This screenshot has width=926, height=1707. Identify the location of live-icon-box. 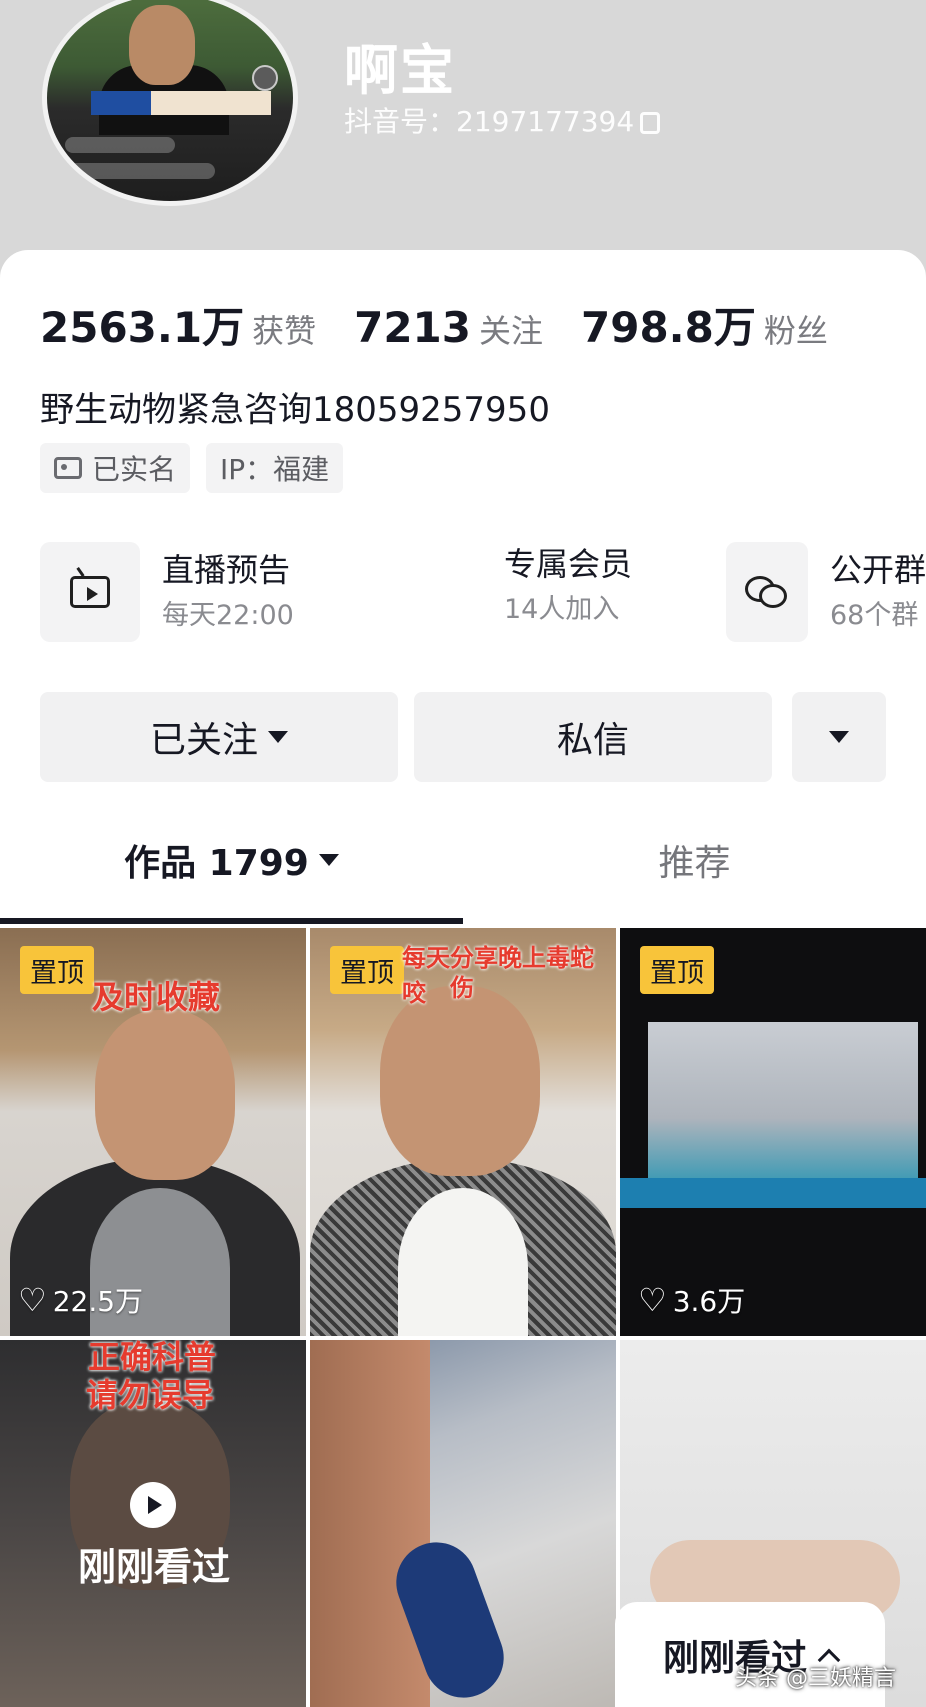
(90, 592).